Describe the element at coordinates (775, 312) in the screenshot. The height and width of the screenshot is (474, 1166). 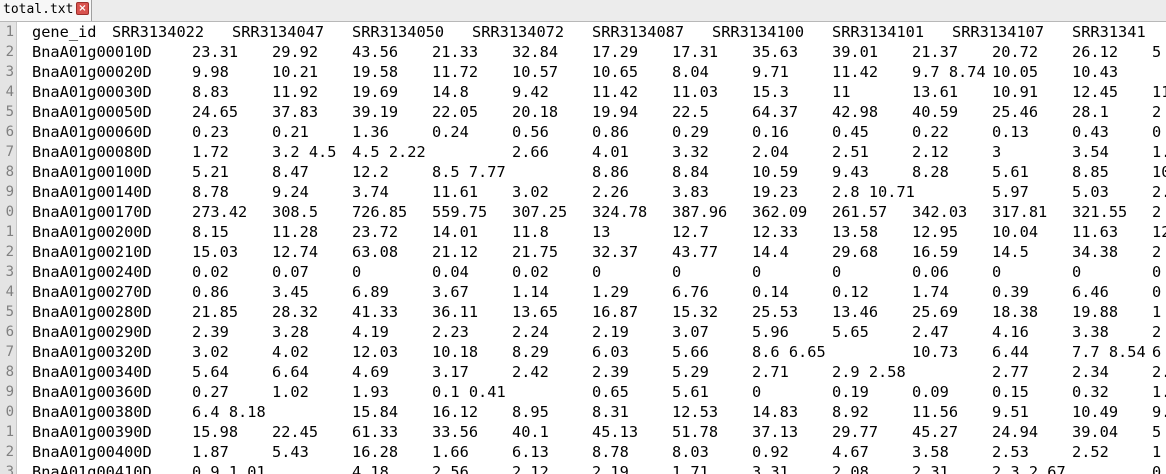
I see `value-cell: 25.53` at that location.